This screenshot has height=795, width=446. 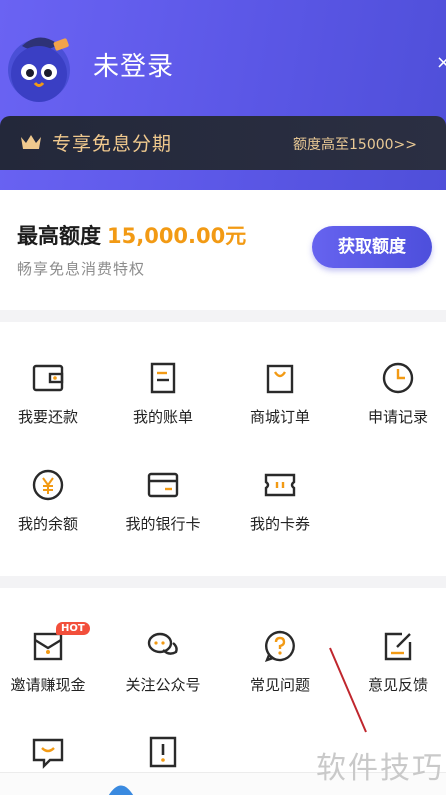 What do you see at coordinates (112, 144) in the screenshot?
I see `vip-title: 专享免息分期` at bounding box center [112, 144].